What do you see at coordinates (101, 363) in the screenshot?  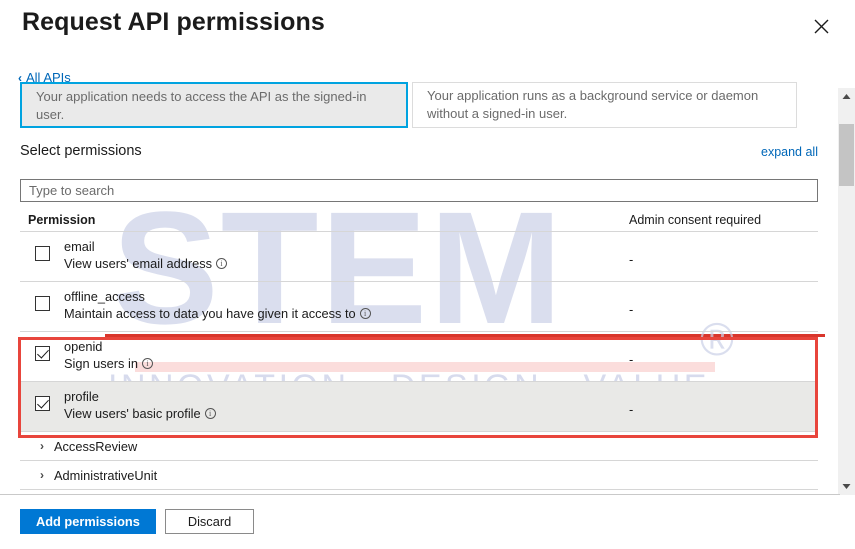 I see `permission-description: Sign users in` at bounding box center [101, 363].